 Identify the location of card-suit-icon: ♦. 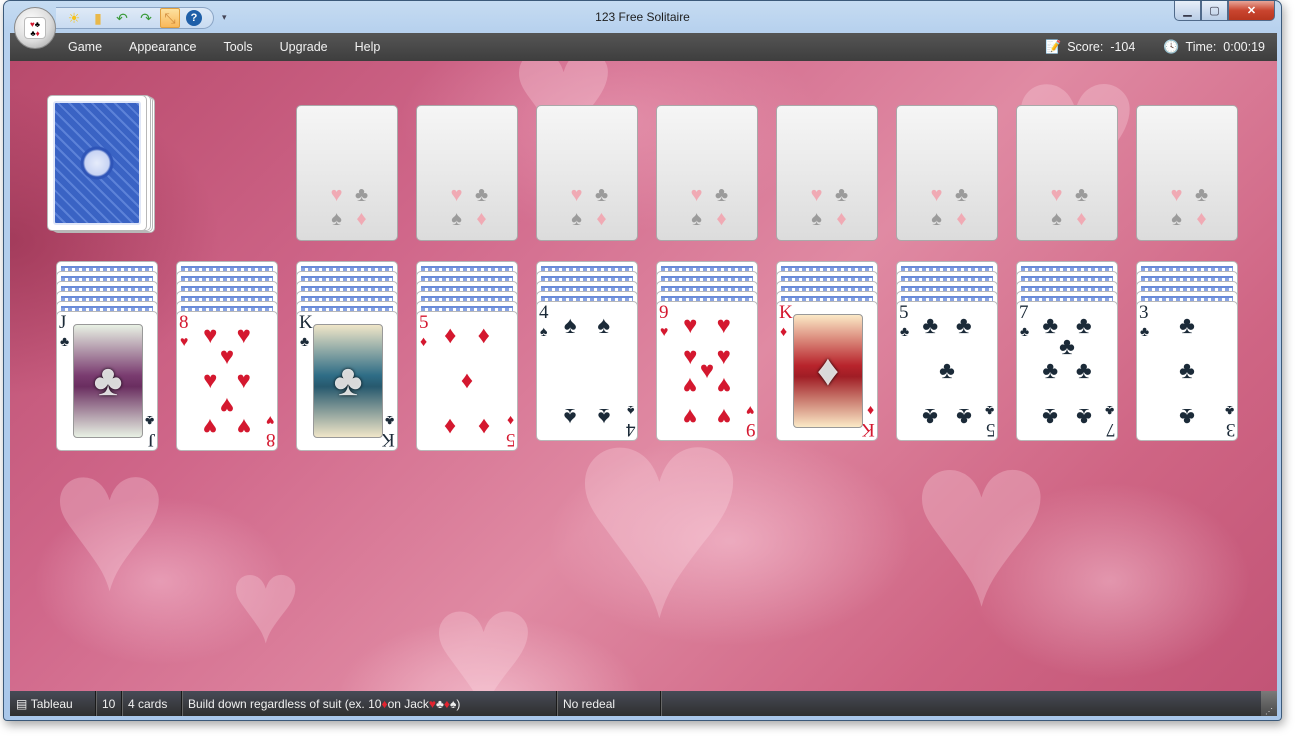
(510, 421).